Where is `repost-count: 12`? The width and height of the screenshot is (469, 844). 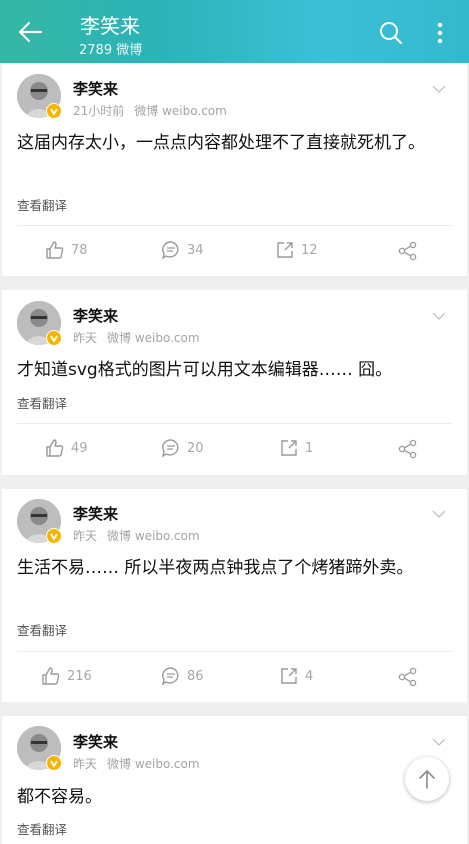
repost-count: 12 is located at coordinates (309, 250).